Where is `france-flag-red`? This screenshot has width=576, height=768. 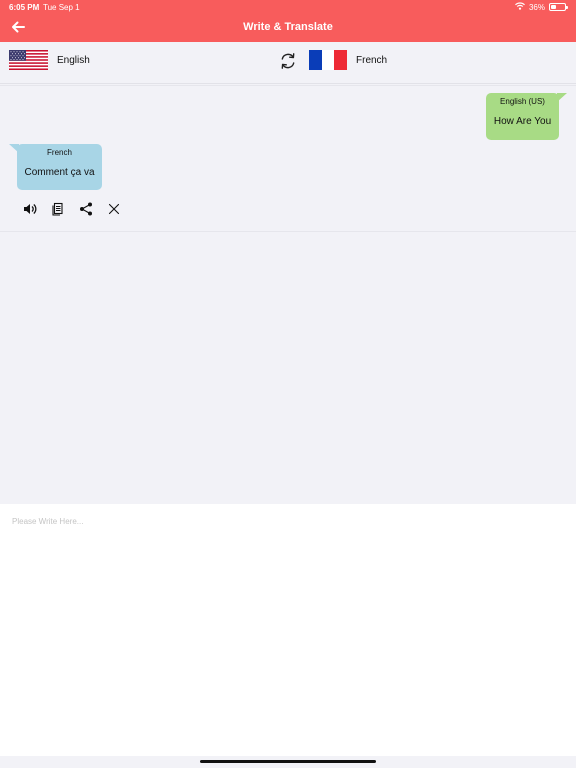 france-flag-red is located at coordinates (341, 60).